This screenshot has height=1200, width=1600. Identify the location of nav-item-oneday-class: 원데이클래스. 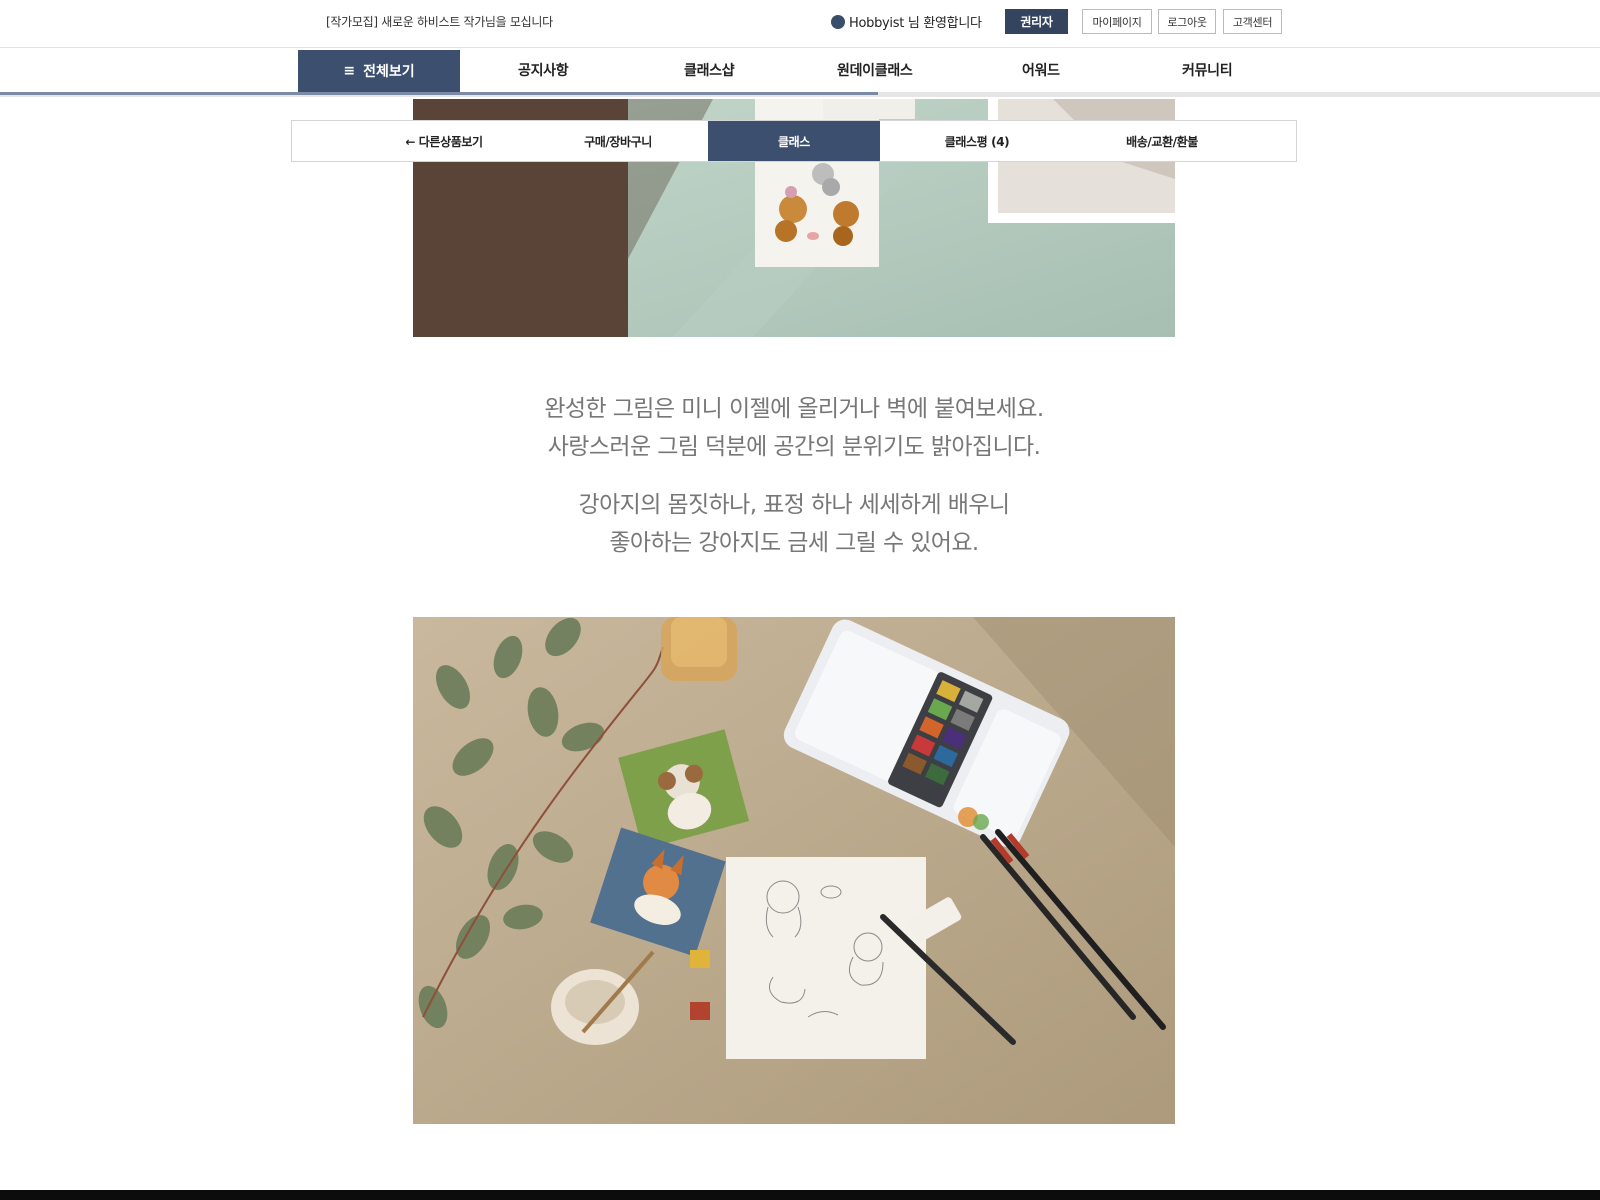
(875, 70).